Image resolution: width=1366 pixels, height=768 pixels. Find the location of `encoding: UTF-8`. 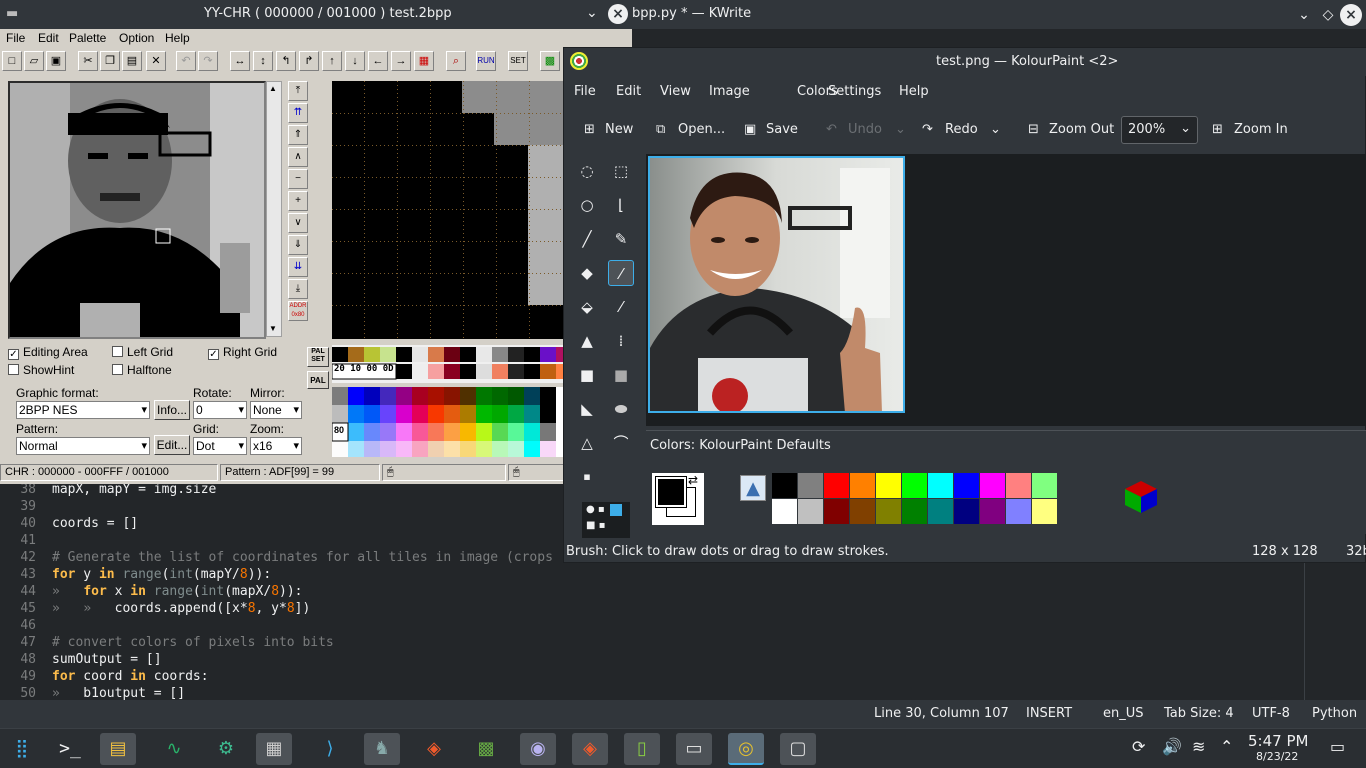

encoding: UTF-8 is located at coordinates (1271, 713).